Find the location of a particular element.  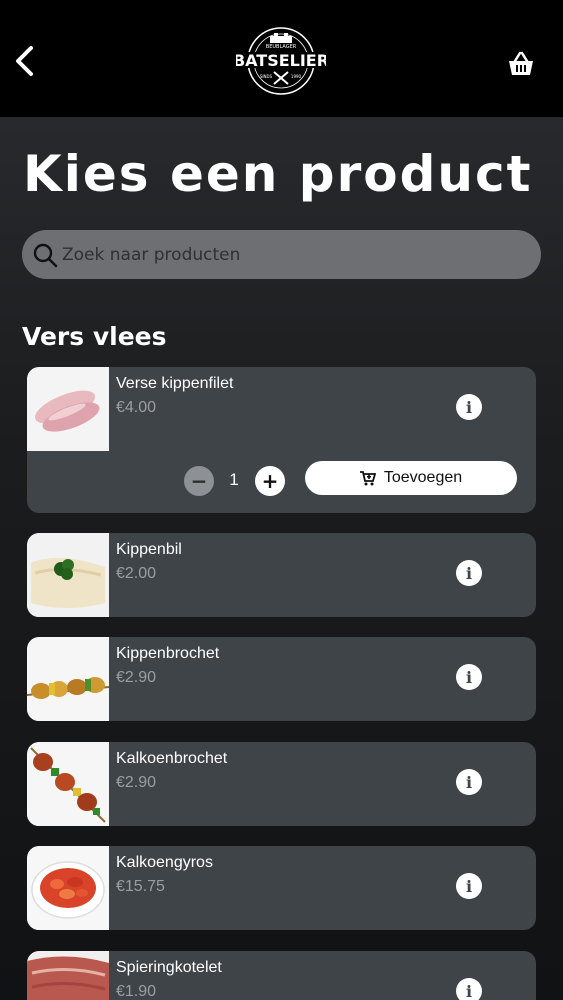

back-button is located at coordinates (24, 61).